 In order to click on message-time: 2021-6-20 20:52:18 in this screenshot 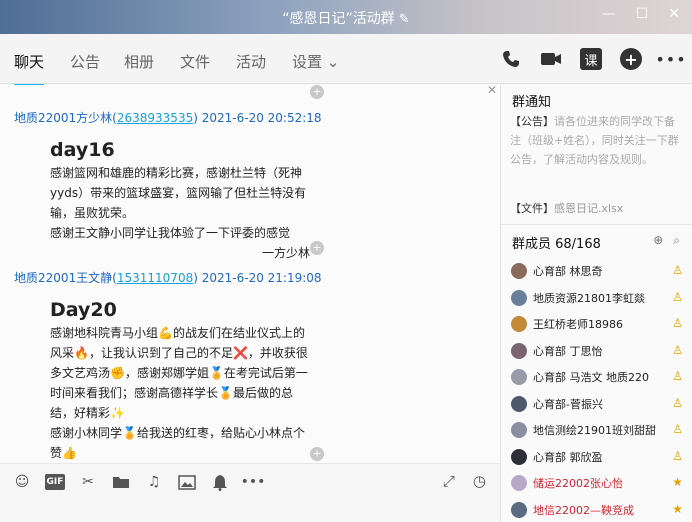, I will do `click(261, 118)`.